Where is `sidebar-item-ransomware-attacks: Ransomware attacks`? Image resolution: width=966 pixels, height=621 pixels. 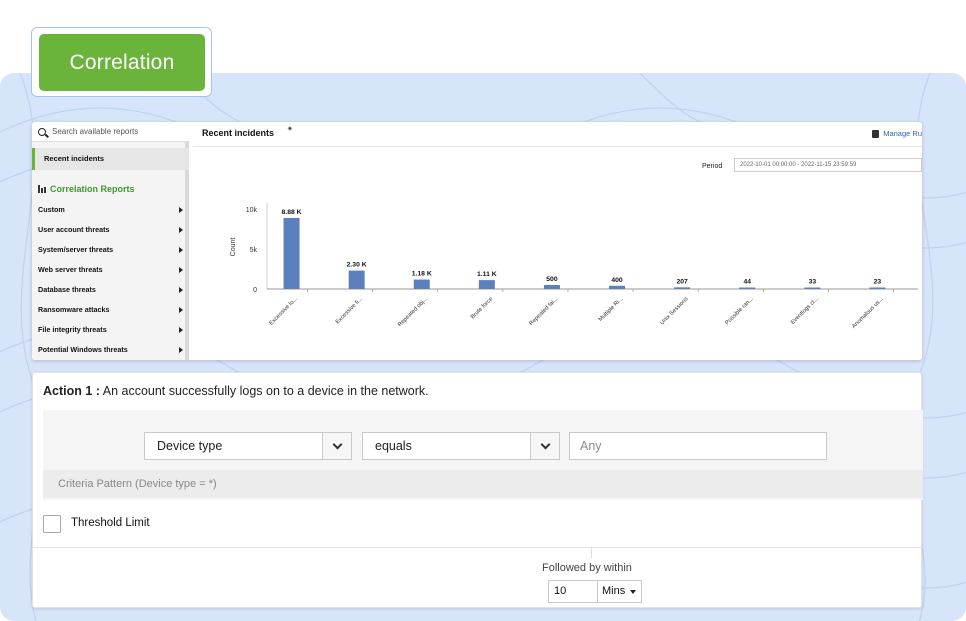 sidebar-item-ransomware-attacks: Ransomware attacks is located at coordinates (112, 310).